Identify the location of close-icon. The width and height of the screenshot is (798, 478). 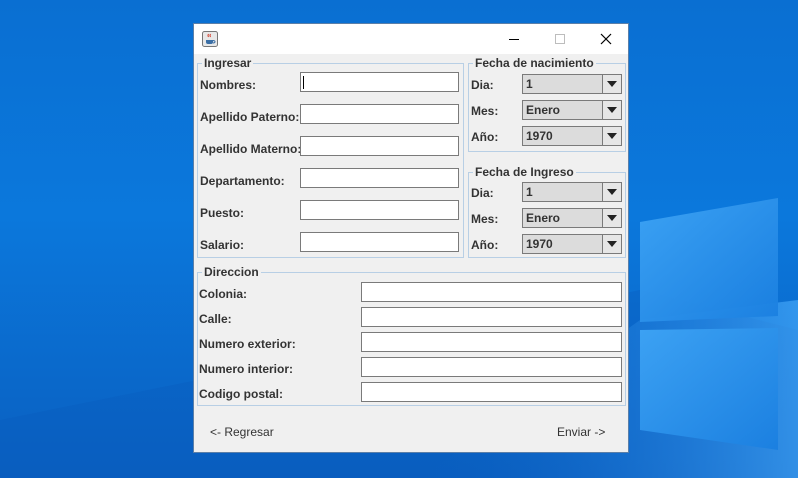
(606, 39).